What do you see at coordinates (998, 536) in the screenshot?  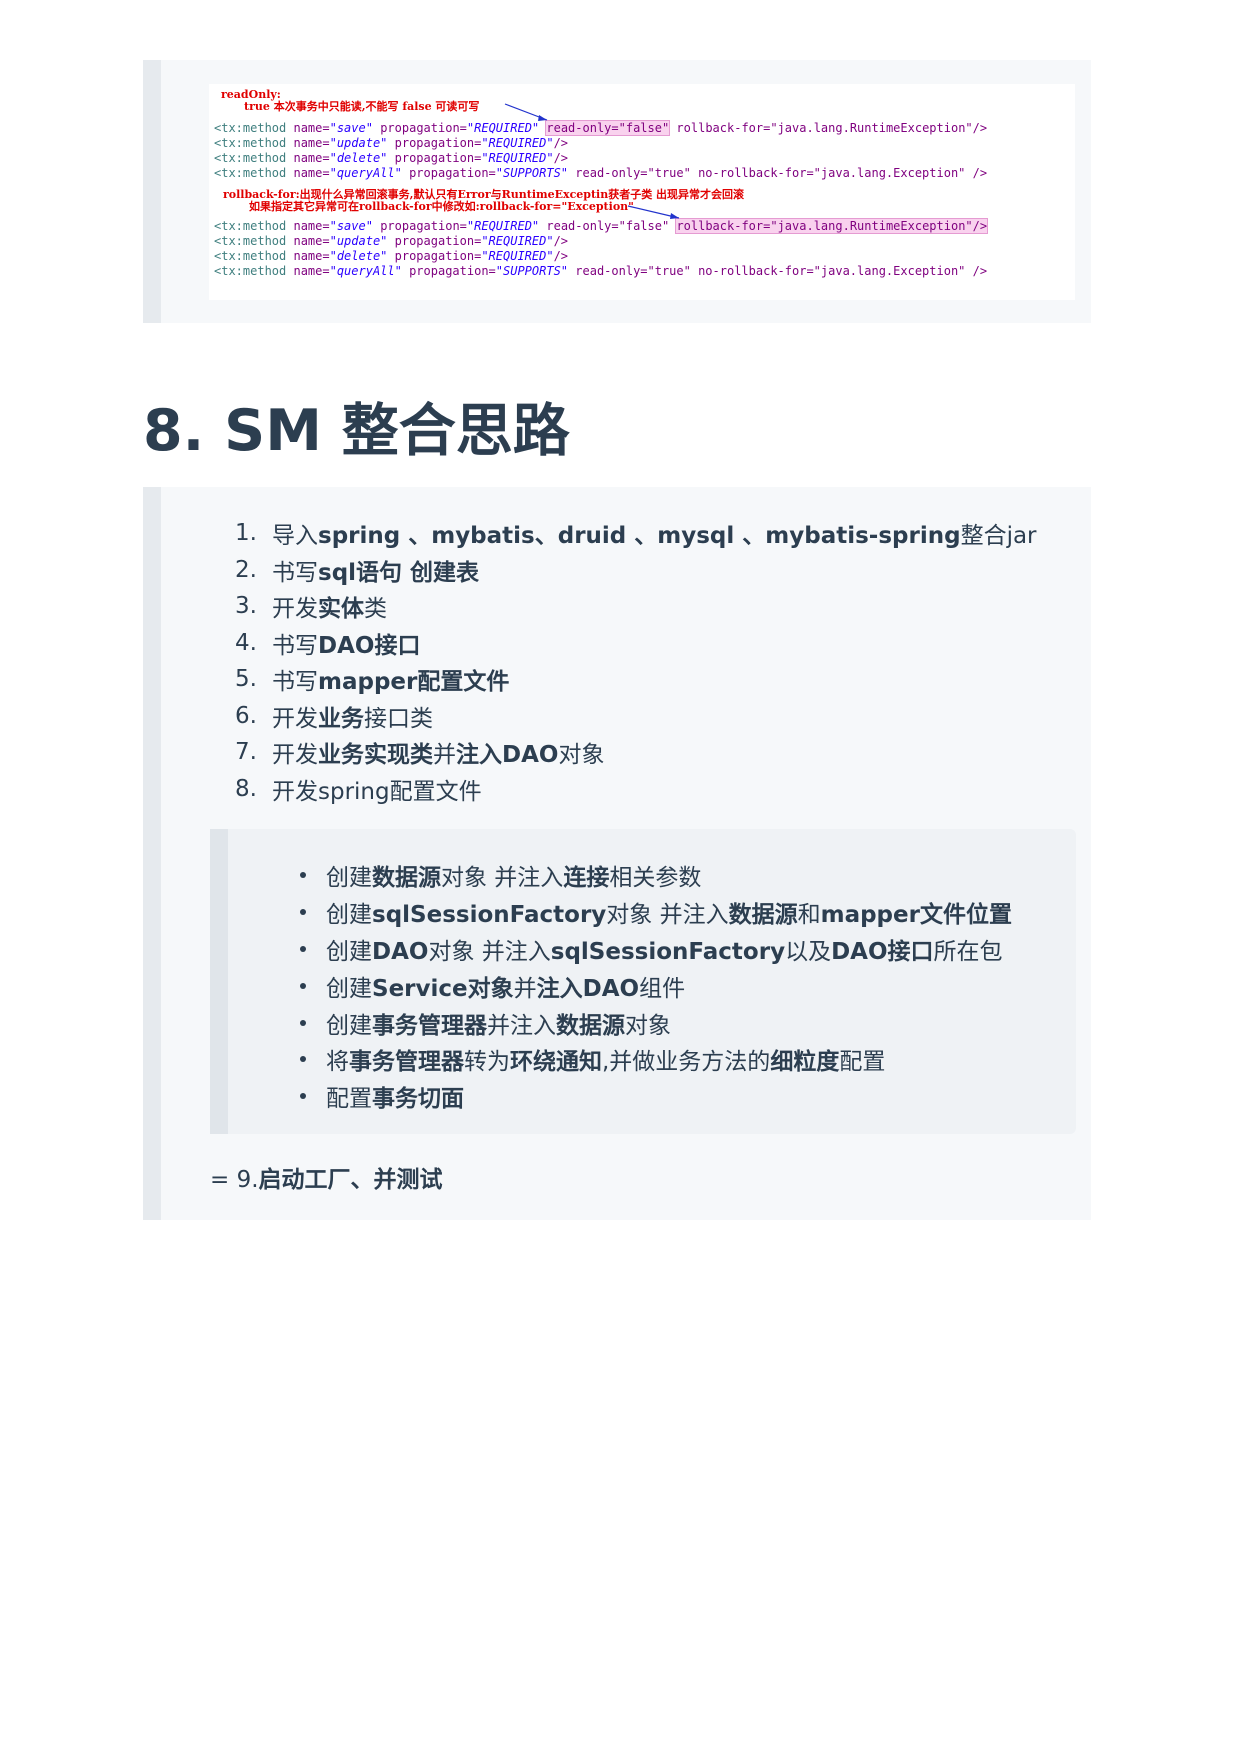 I see `text: 整合jar` at bounding box center [998, 536].